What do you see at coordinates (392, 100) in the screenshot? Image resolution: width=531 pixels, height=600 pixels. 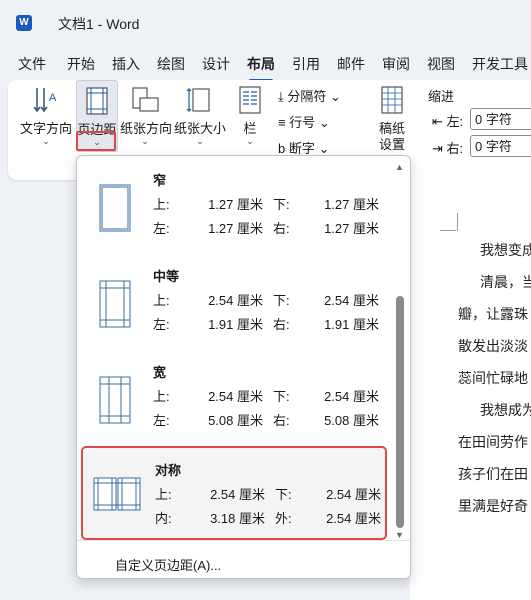 I see `manuscript-icon` at bounding box center [392, 100].